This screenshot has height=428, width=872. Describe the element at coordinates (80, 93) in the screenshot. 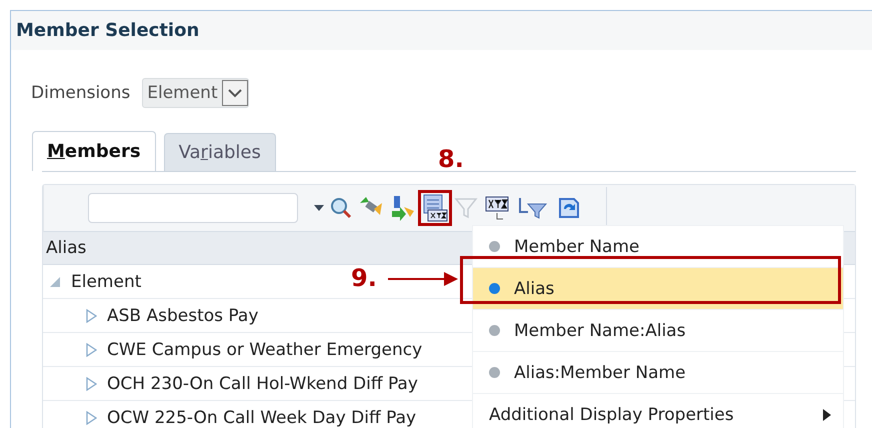

I see `field-label: Dimensions` at that location.